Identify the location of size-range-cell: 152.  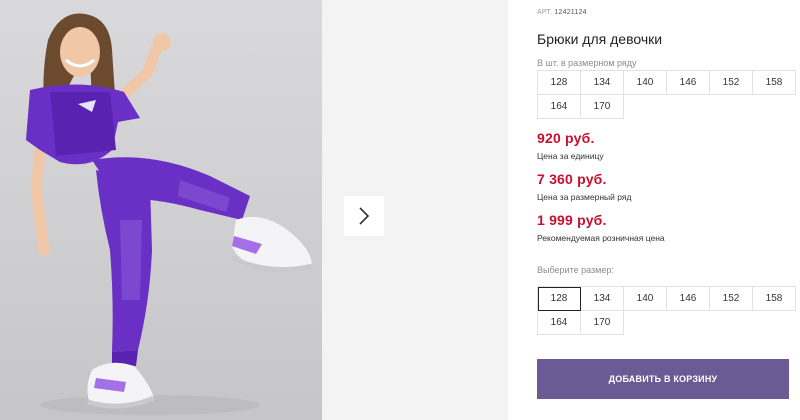
(731, 83).